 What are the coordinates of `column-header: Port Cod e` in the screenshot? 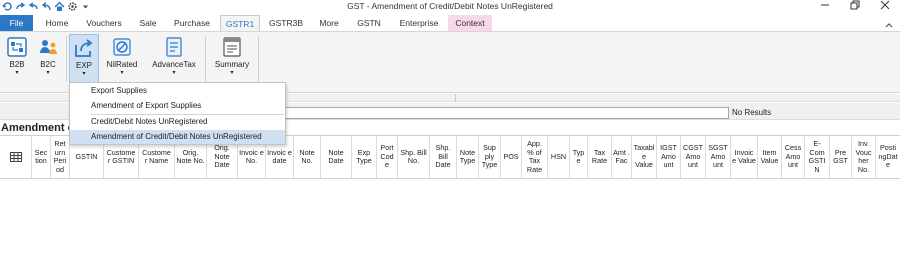 It's located at (387, 157).